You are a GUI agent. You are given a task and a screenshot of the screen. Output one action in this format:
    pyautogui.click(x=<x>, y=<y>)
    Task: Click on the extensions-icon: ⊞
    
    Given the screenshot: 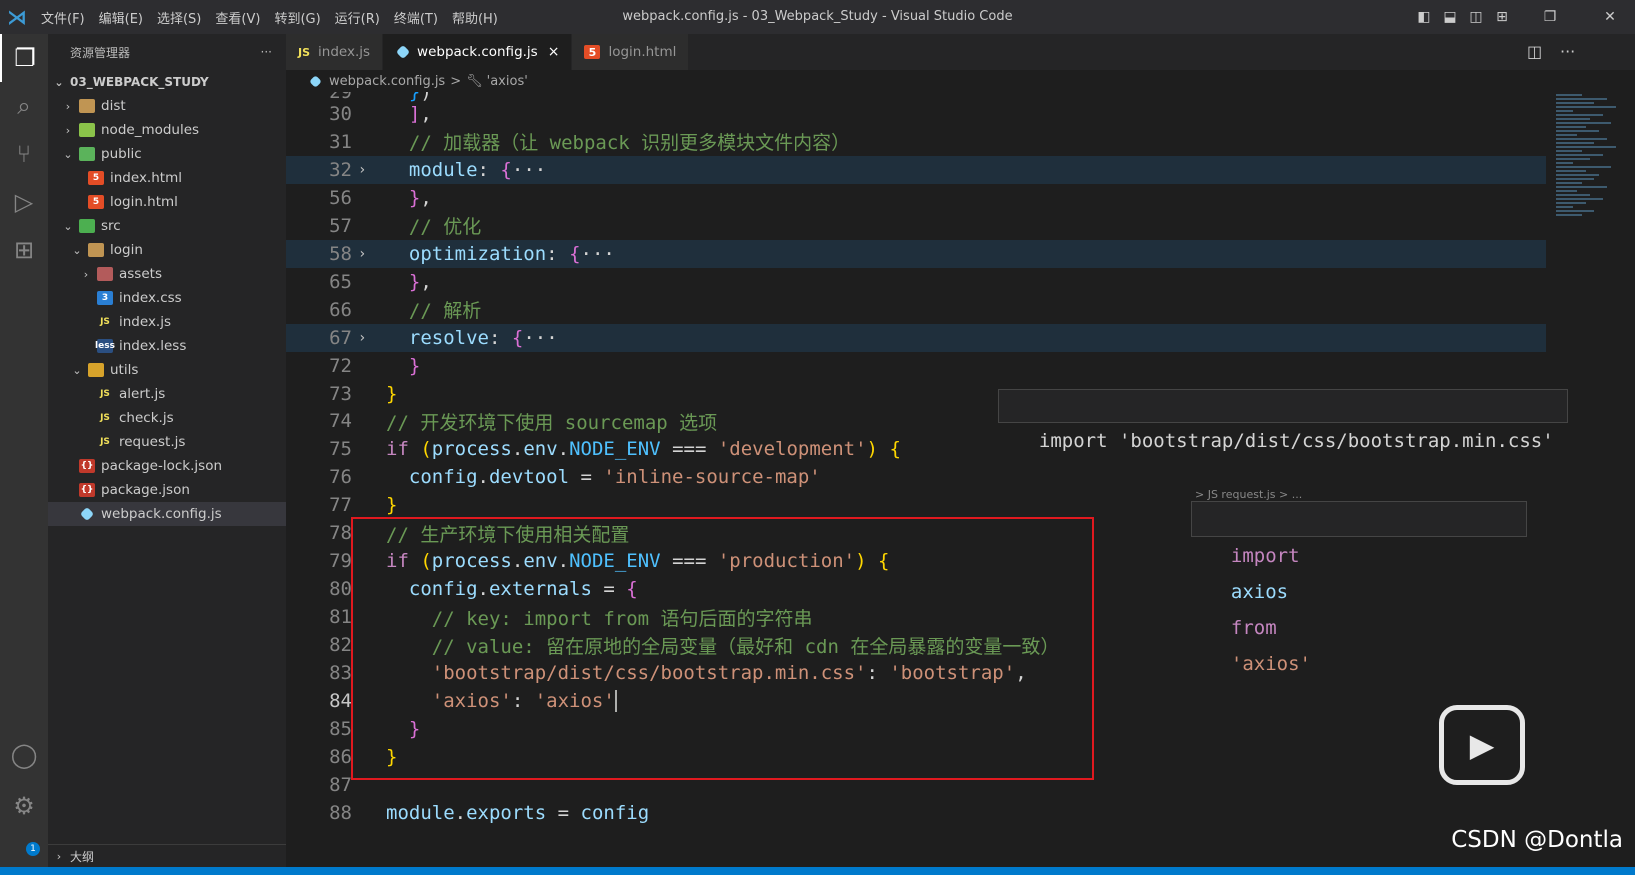 What is the action you would take?
    pyautogui.click(x=24, y=250)
    